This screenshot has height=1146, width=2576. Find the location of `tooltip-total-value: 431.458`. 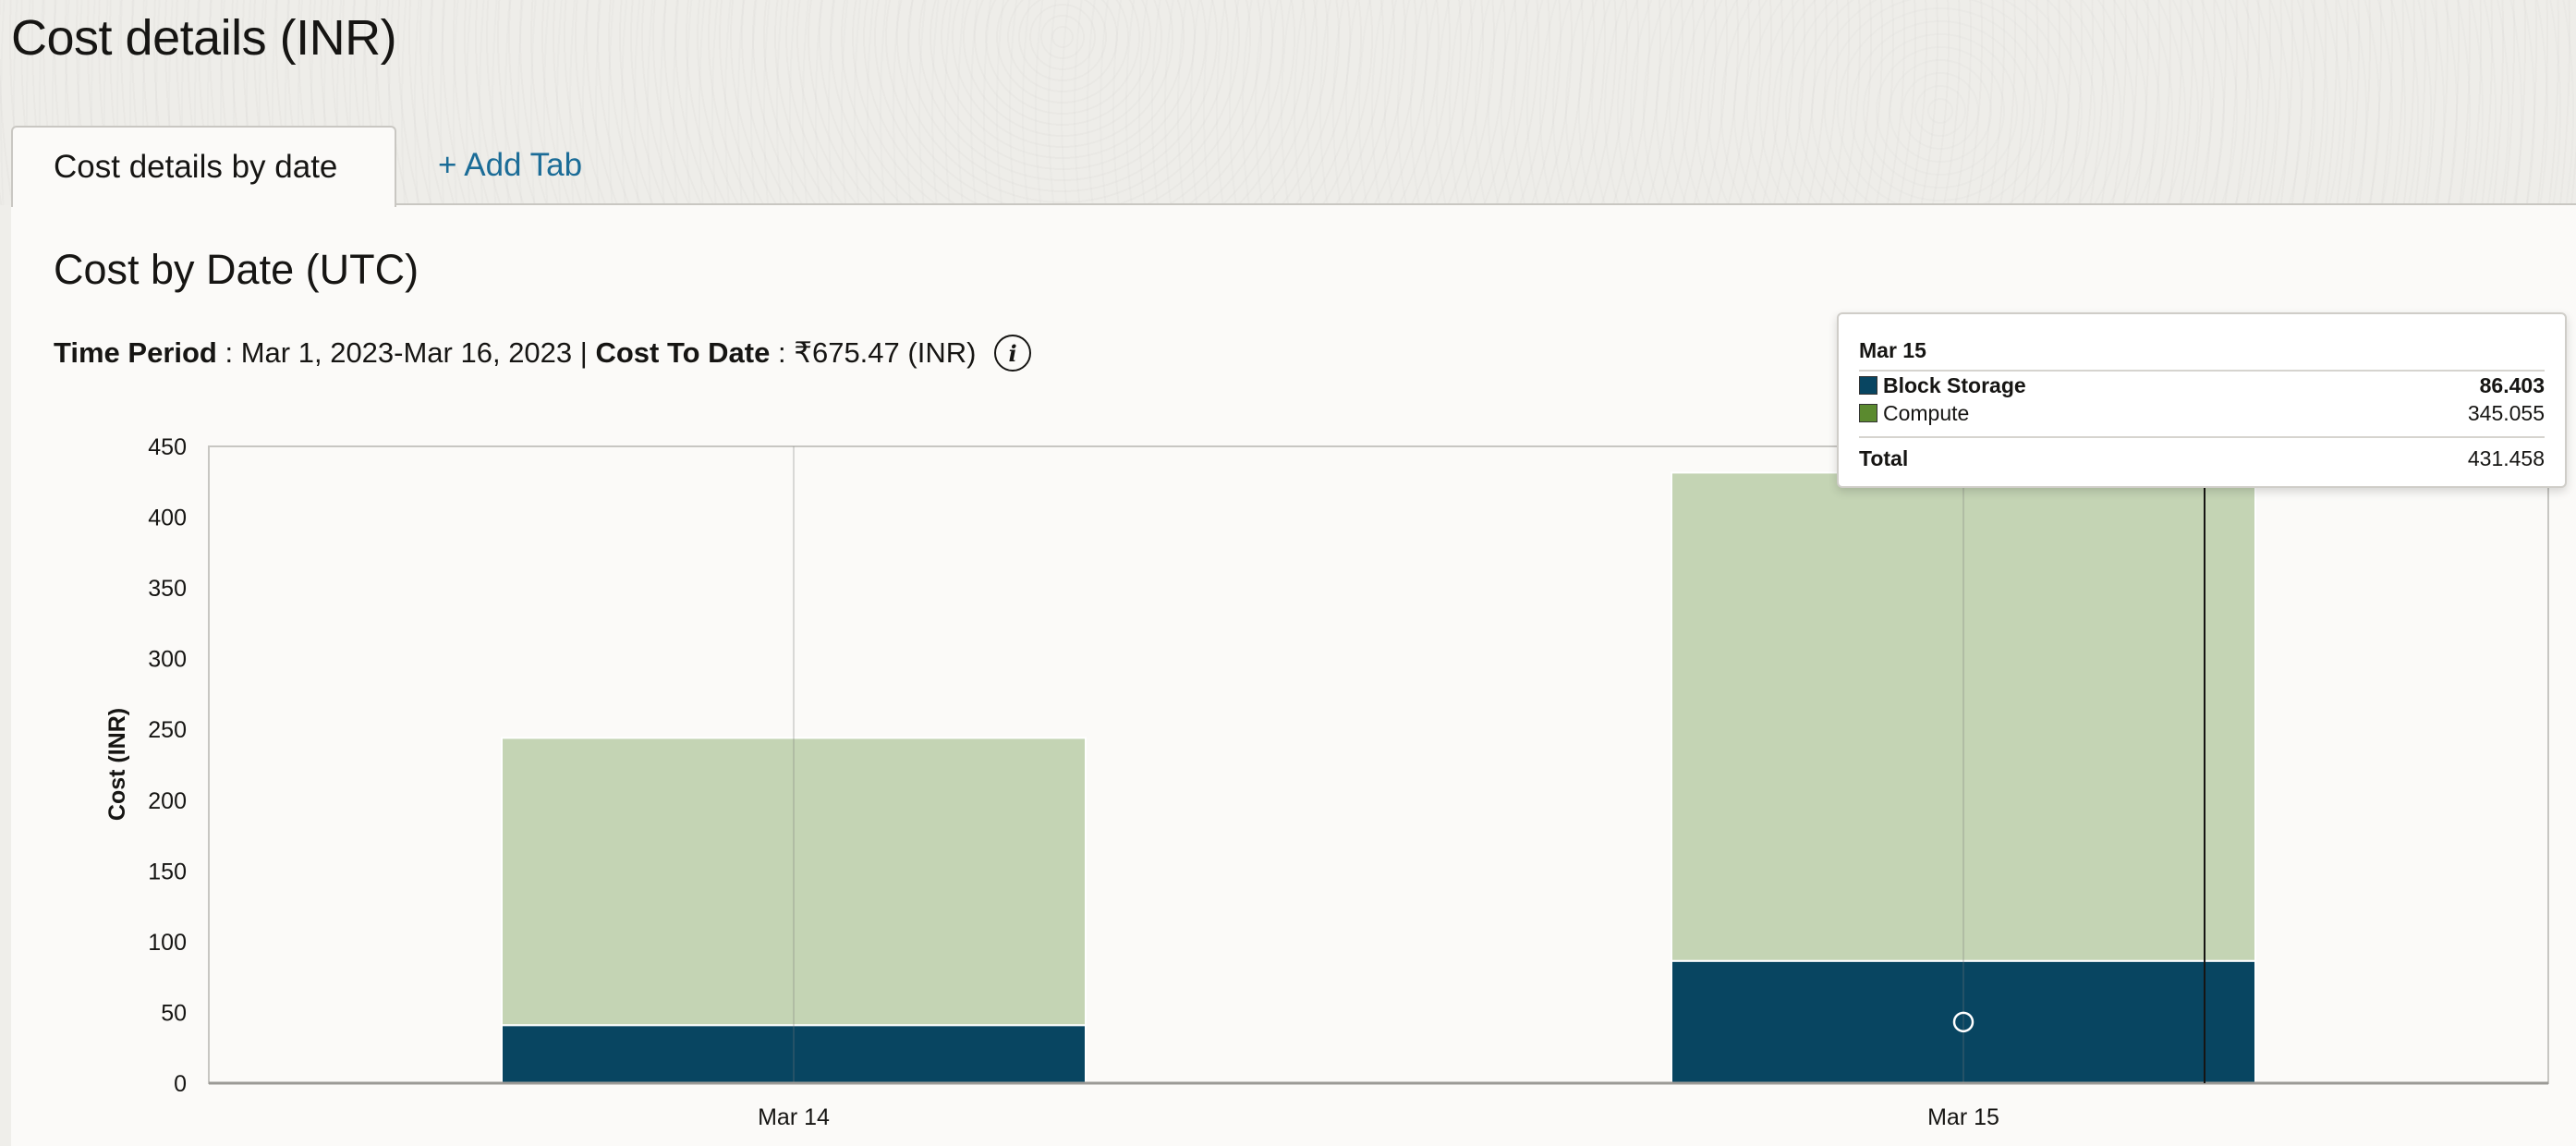

tooltip-total-value: 431.458 is located at coordinates (2506, 458).